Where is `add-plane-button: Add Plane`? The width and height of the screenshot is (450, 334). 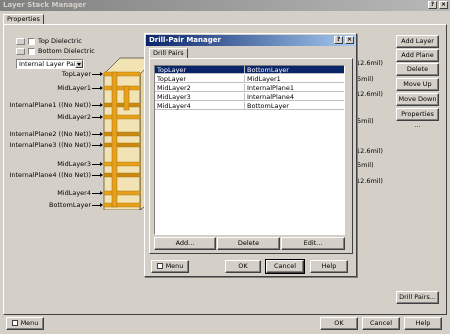
add-plane-button: Add Plane is located at coordinates (417, 55).